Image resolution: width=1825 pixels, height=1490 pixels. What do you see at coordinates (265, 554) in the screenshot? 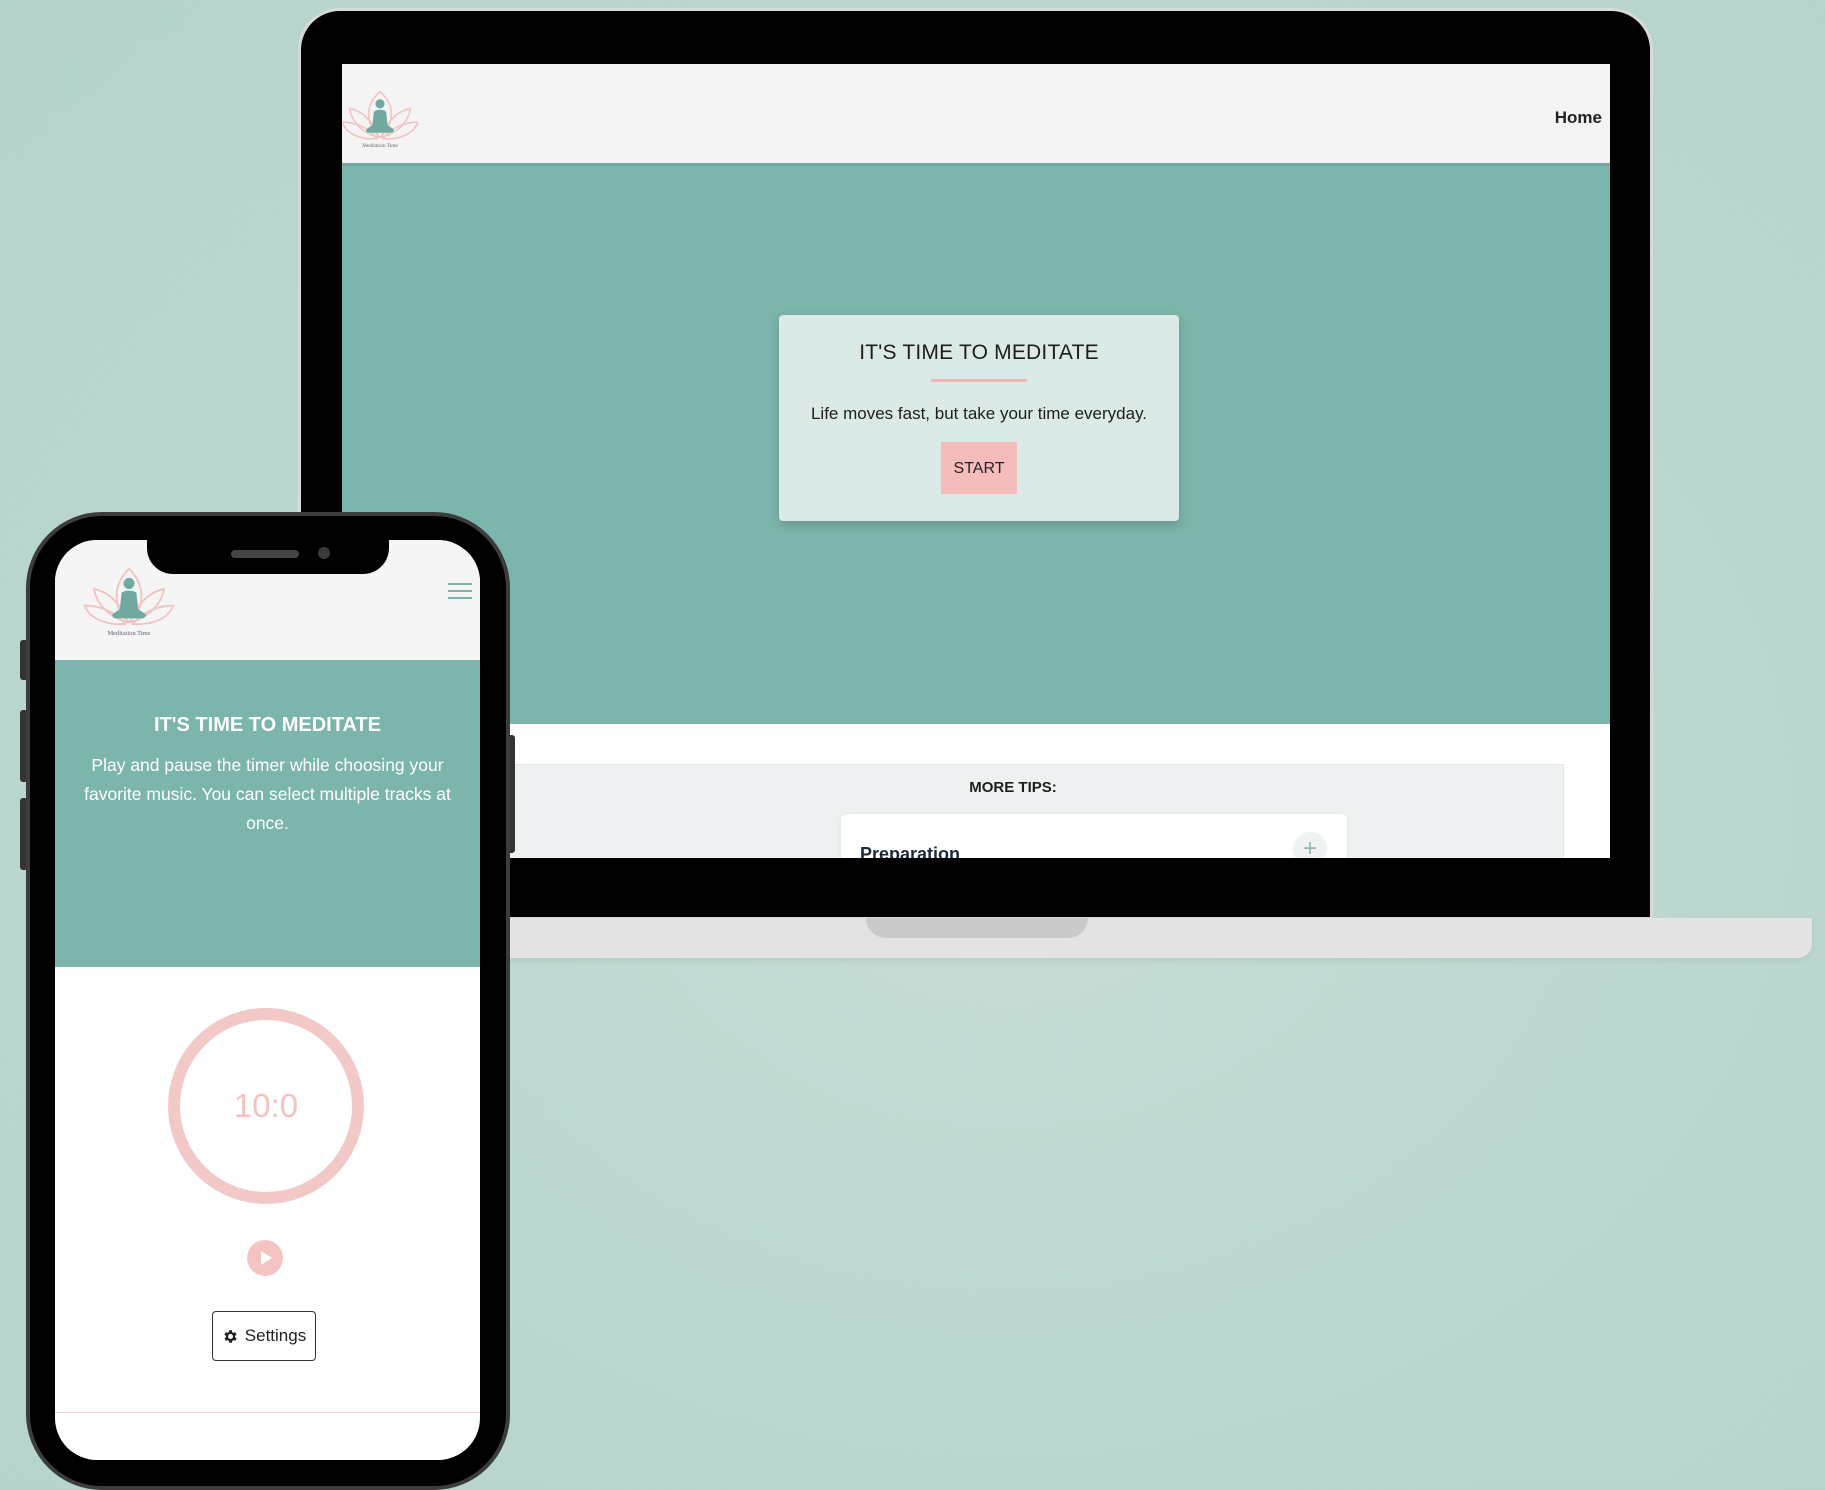
I see `phone-speaker` at bounding box center [265, 554].